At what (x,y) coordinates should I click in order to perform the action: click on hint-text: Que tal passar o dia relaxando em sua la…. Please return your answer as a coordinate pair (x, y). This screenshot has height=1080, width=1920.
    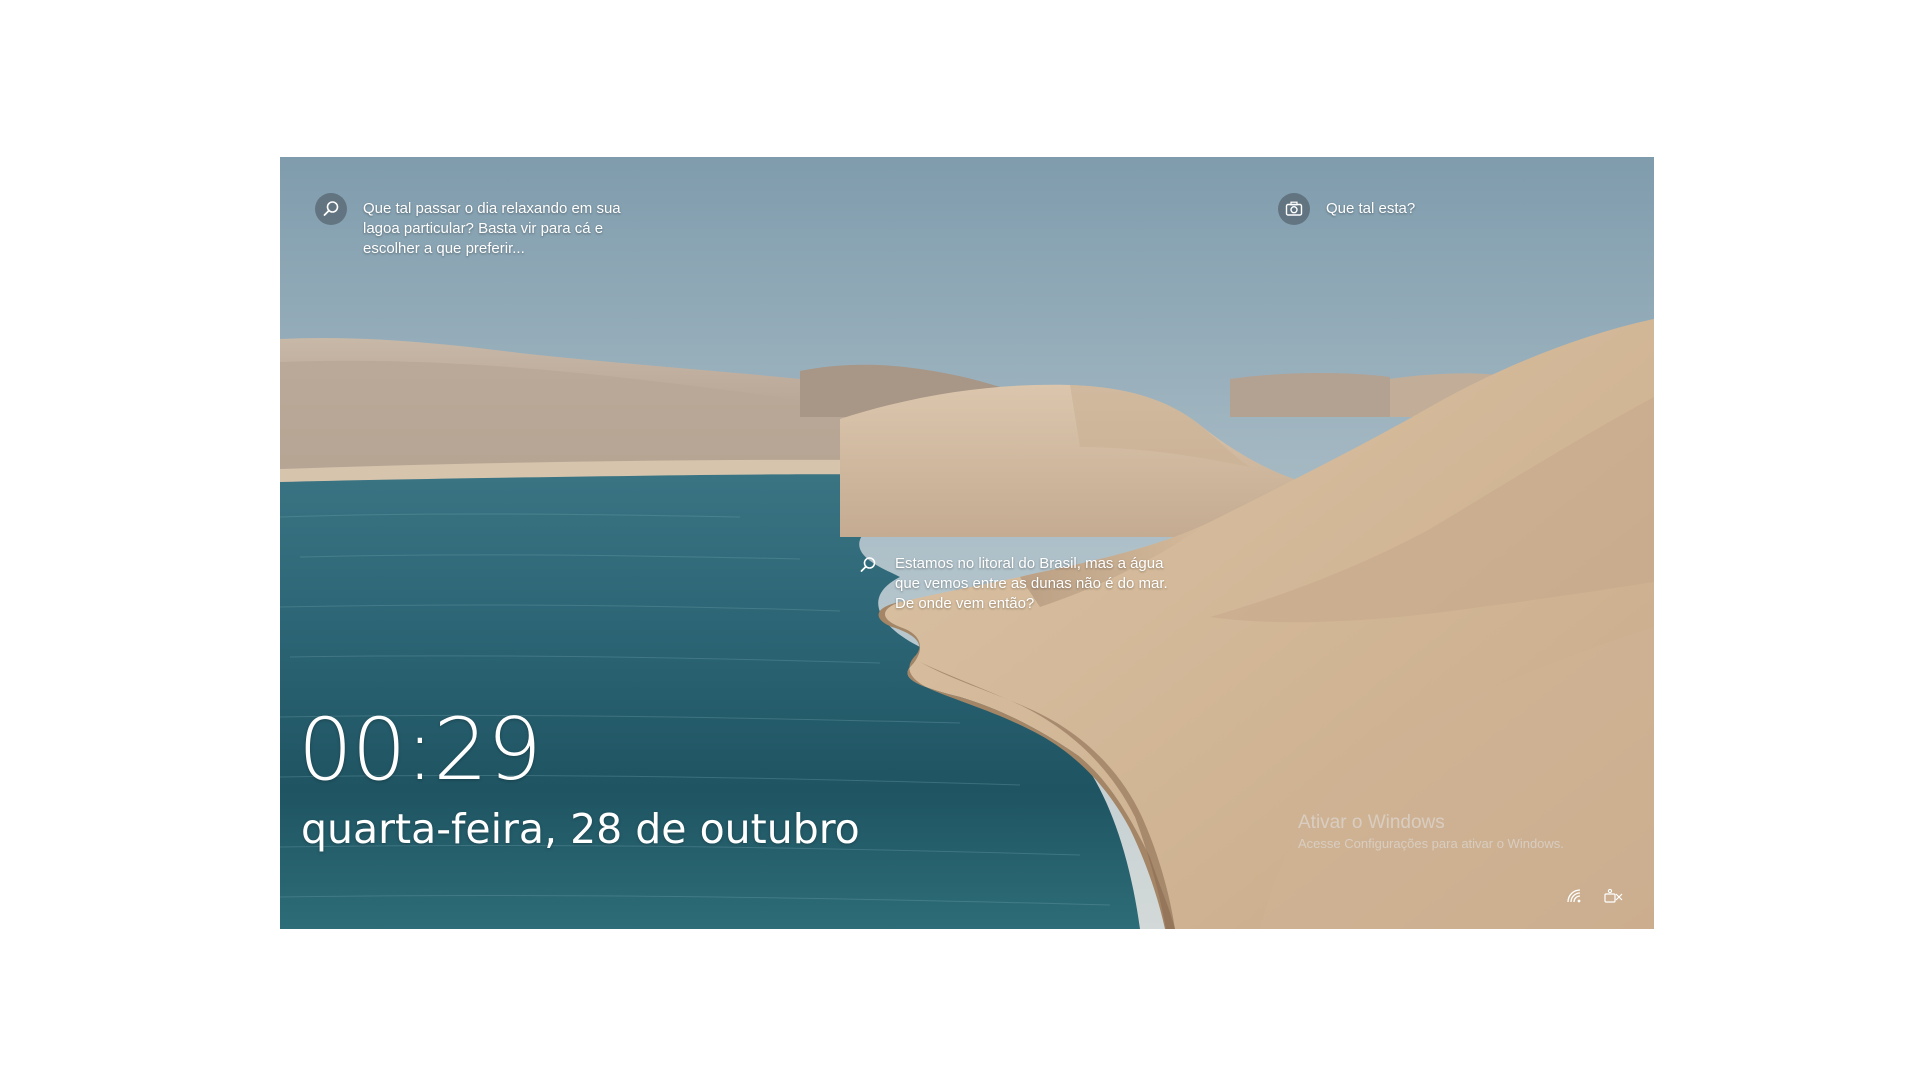
    Looking at the image, I should click on (503, 229).